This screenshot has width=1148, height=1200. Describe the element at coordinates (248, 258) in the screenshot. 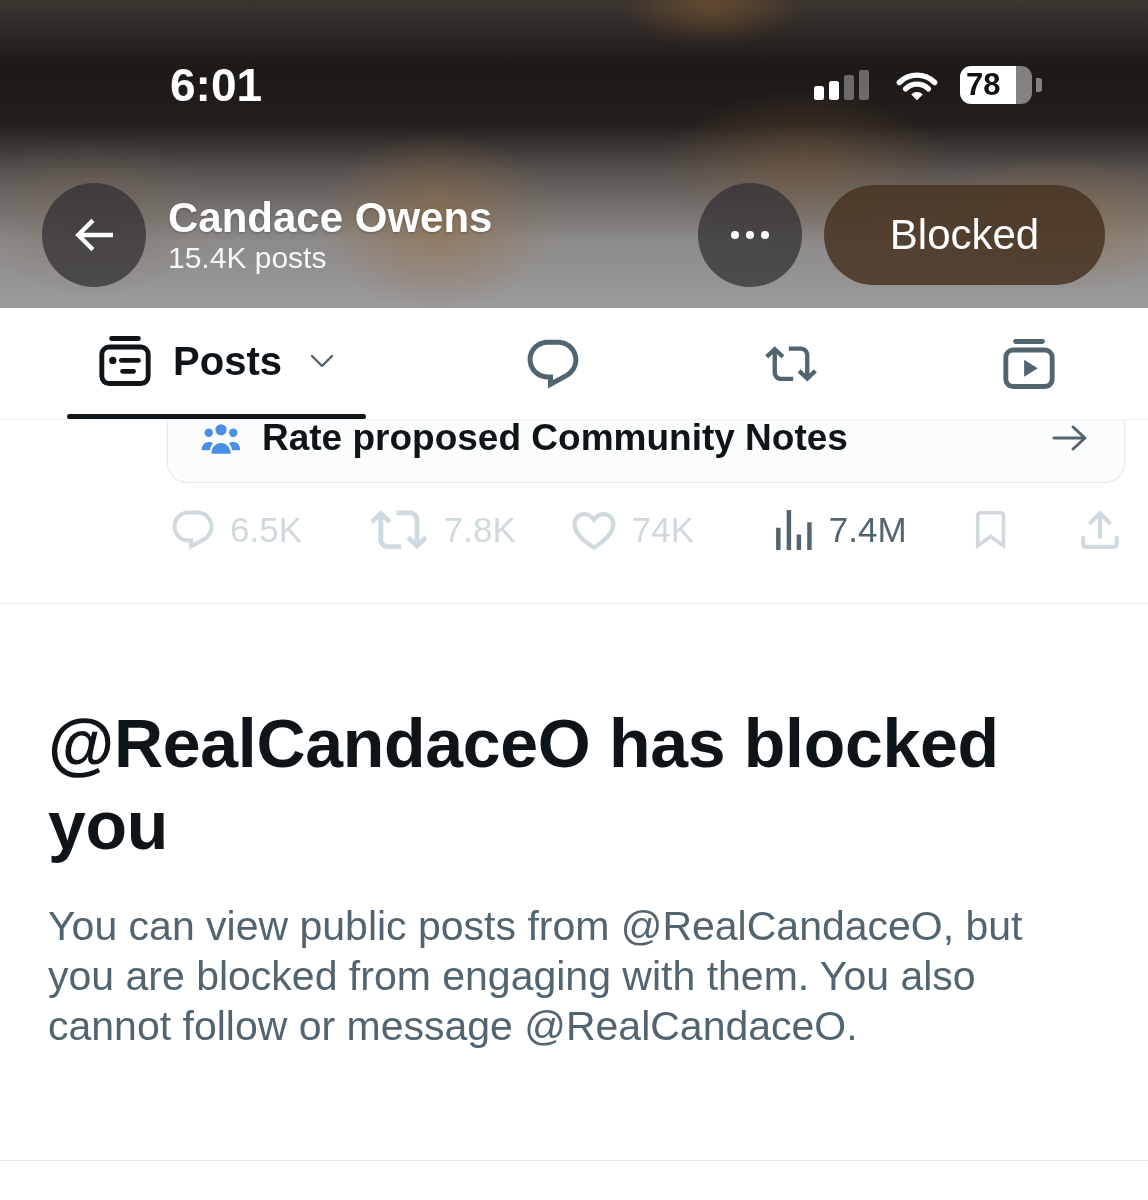

I see `post-count: 15.4K posts` at that location.